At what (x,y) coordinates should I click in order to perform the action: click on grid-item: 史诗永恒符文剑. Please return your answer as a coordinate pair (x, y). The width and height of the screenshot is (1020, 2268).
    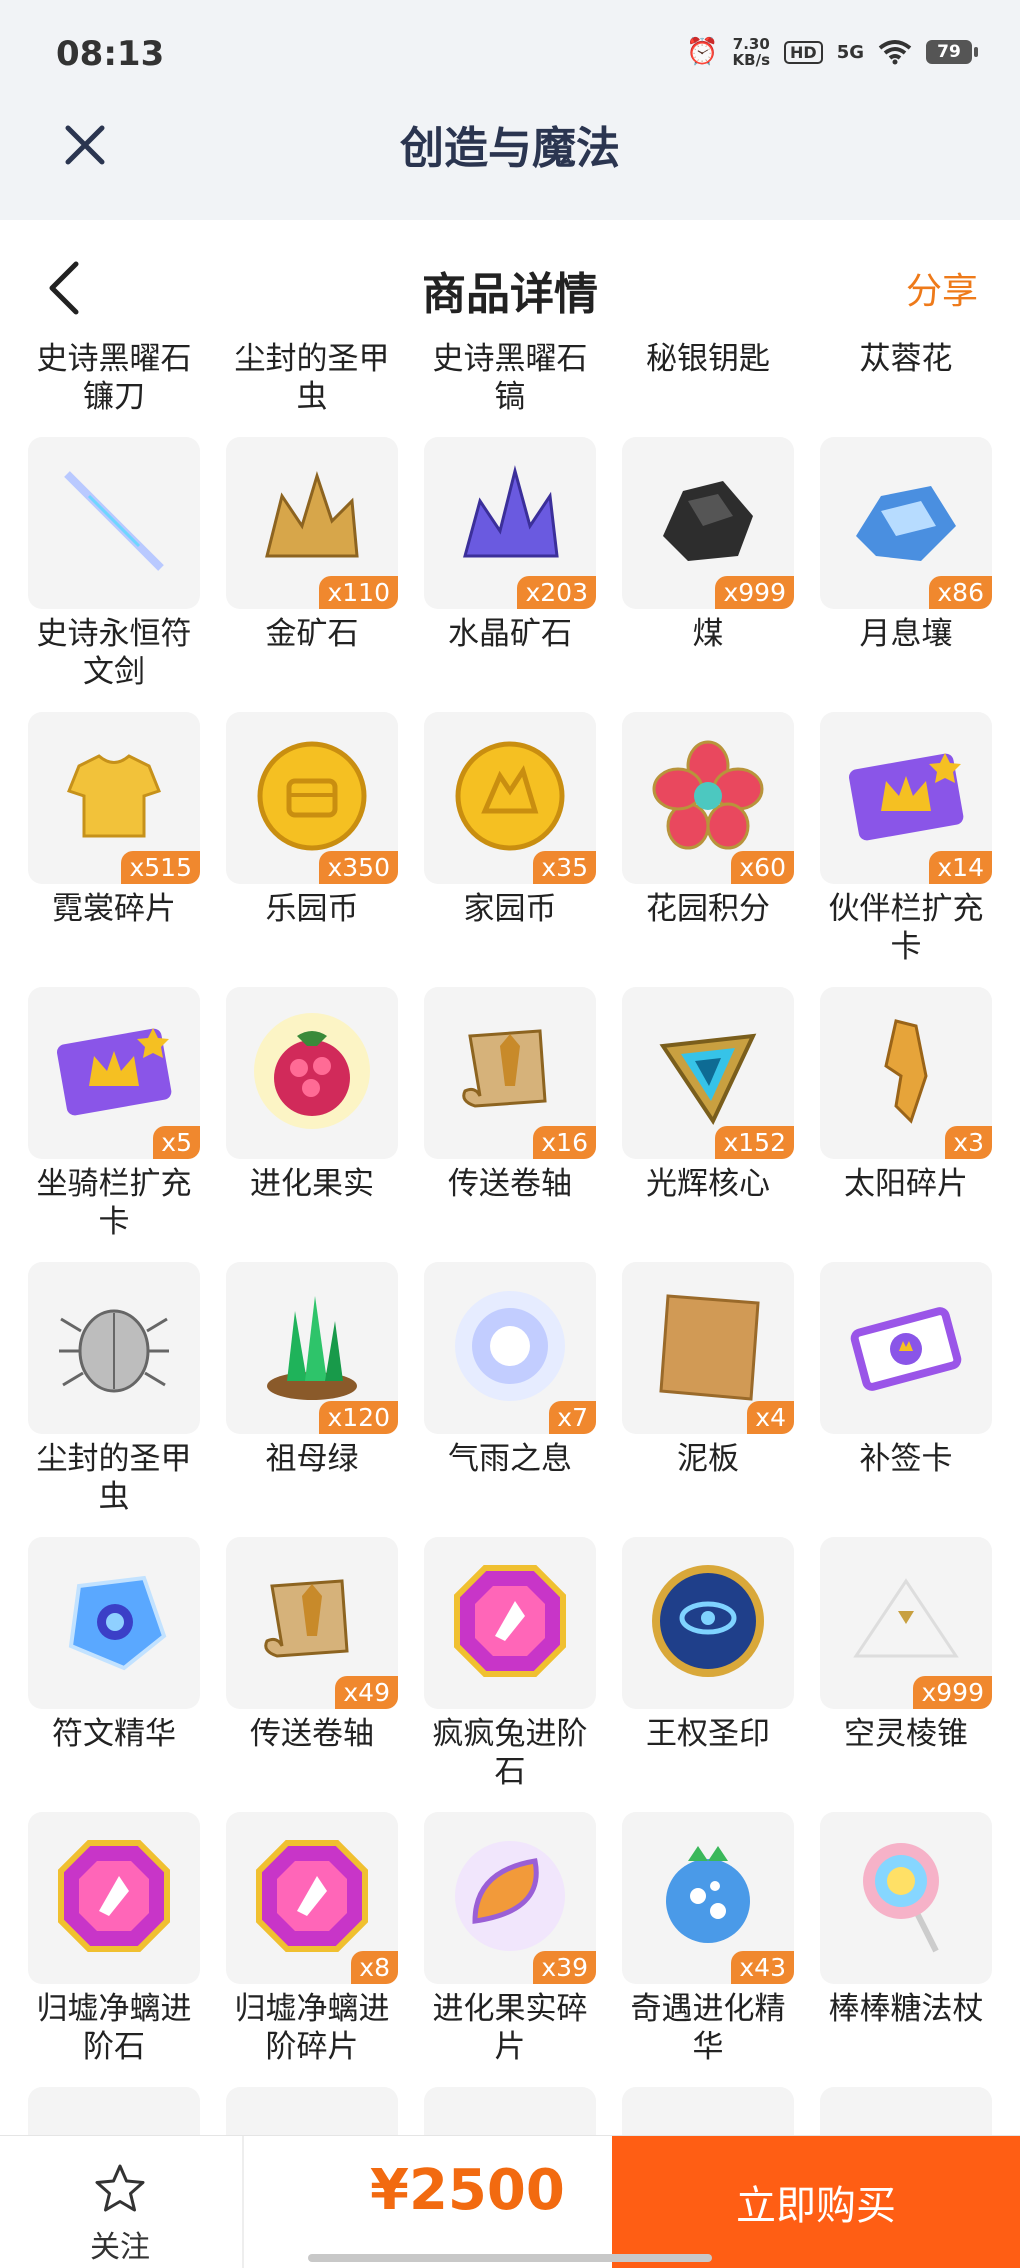
    Looking at the image, I should click on (114, 574).